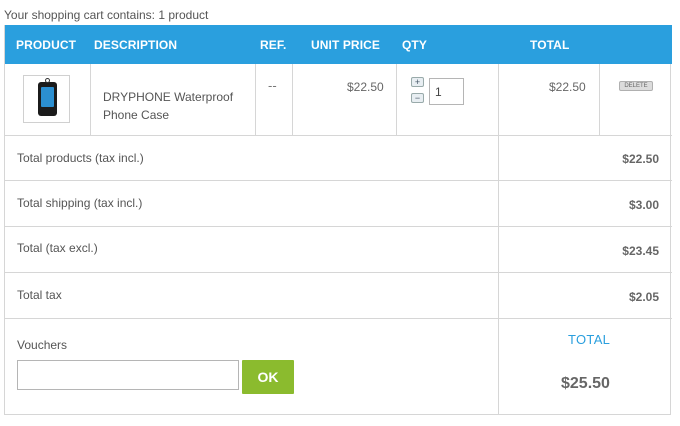 This screenshot has width=680, height=426. What do you see at coordinates (136, 45) in the screenshot?
I see `header-description: DESCRIPTION` at bounding box center [136, 45].